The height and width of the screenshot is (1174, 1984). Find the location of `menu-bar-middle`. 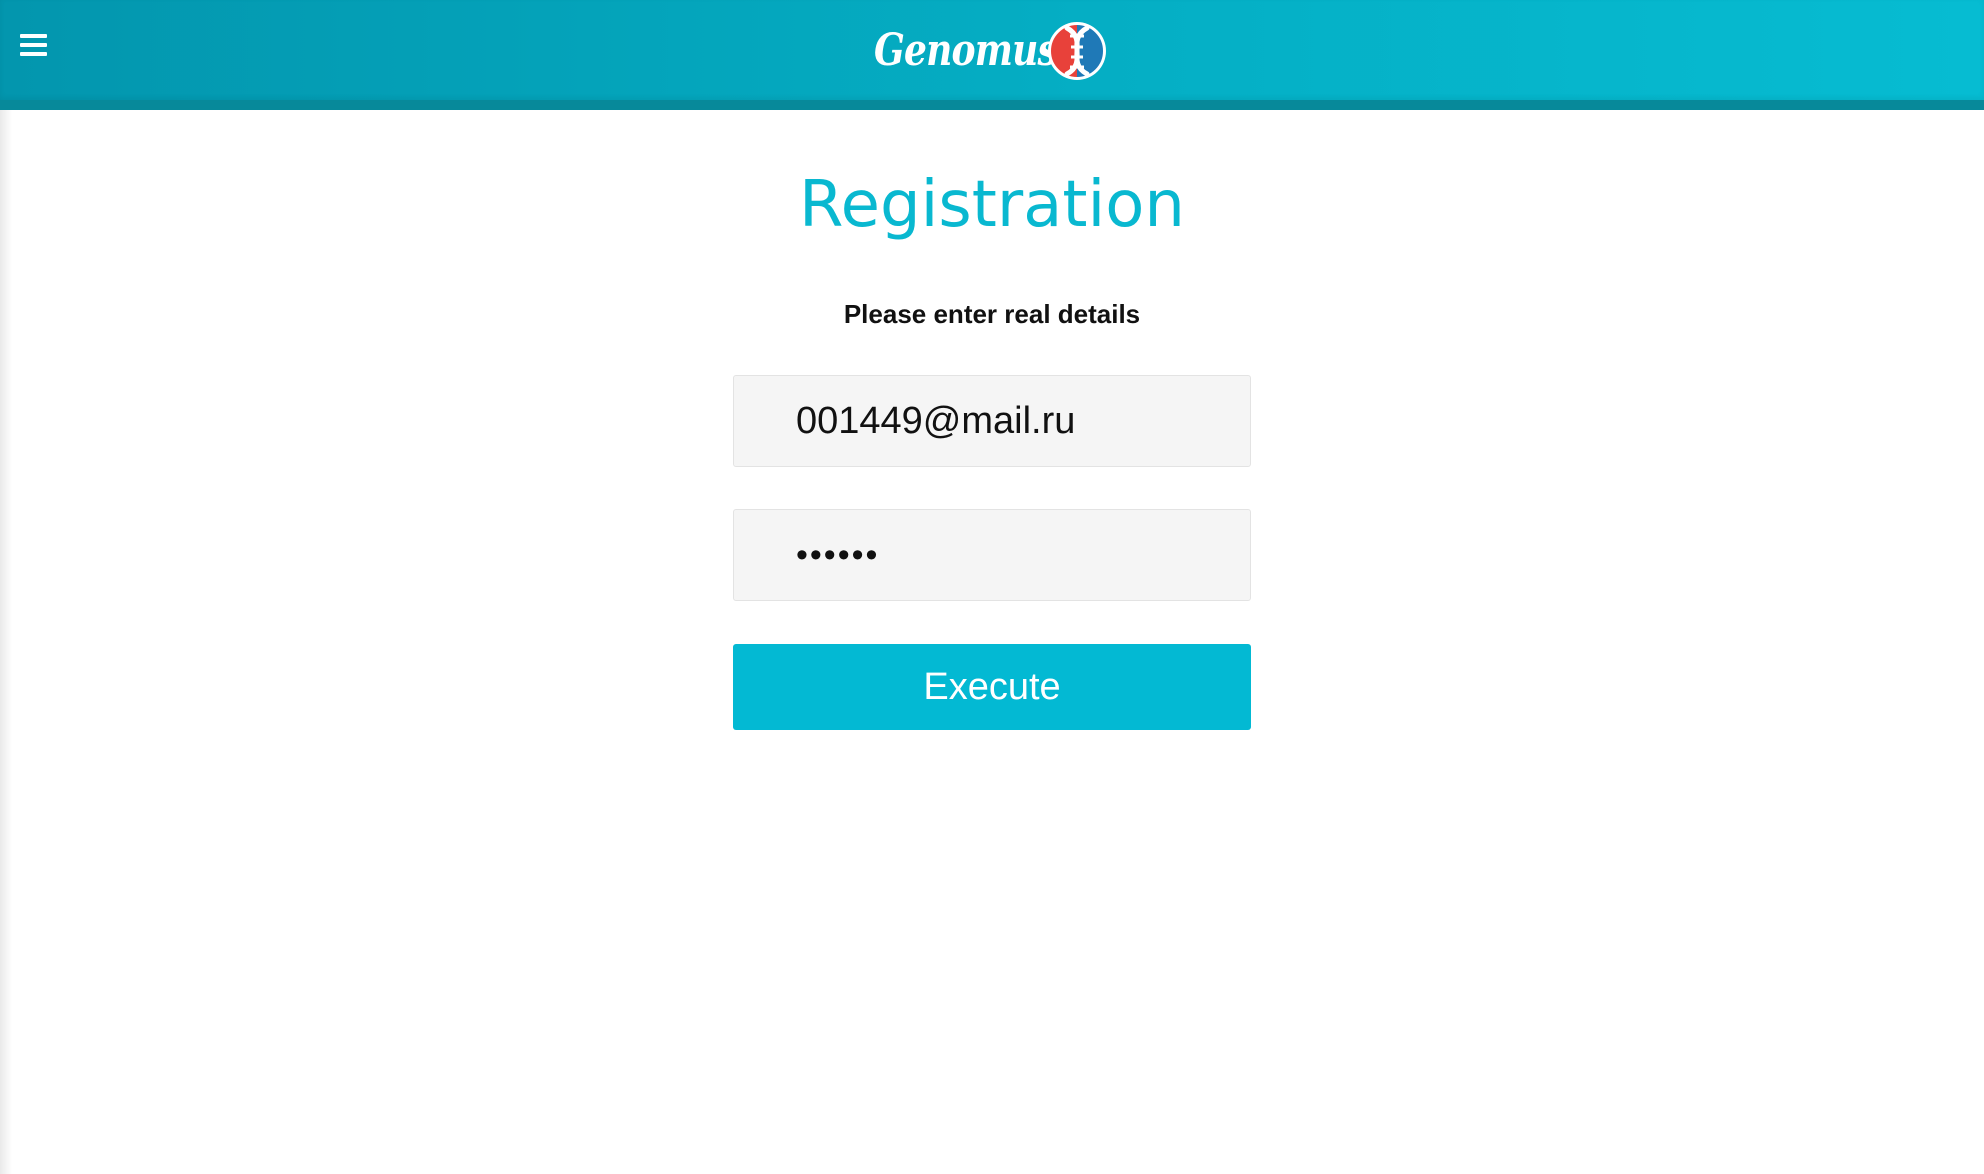

menu-bar-middle is located at coordinates (33, 45).